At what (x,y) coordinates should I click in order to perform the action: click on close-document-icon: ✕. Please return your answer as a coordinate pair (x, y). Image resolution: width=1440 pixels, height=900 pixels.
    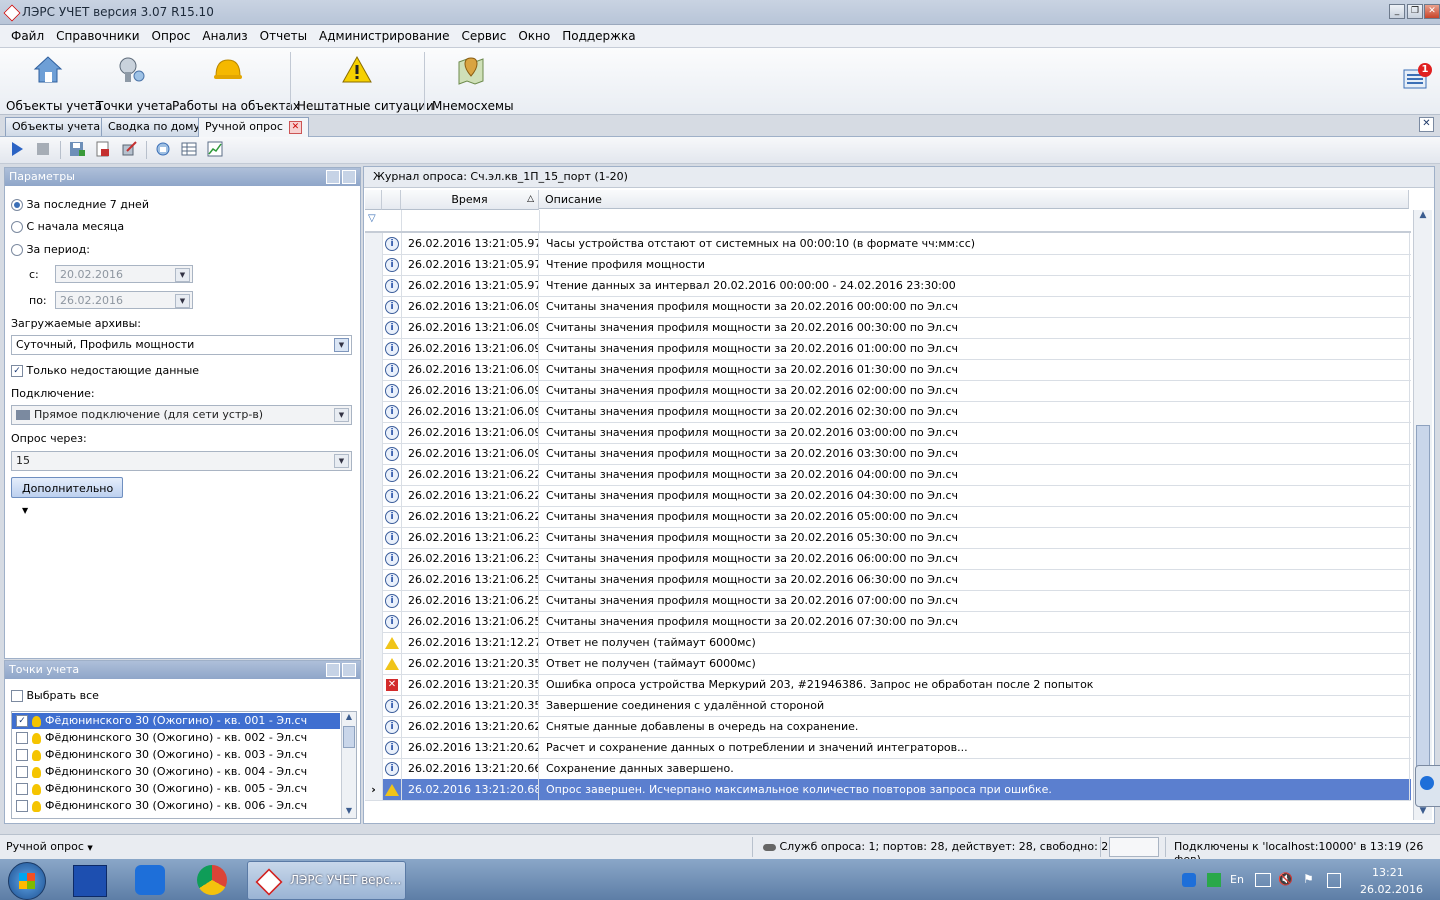
    Looking at the image, I should click on (1426, 124).